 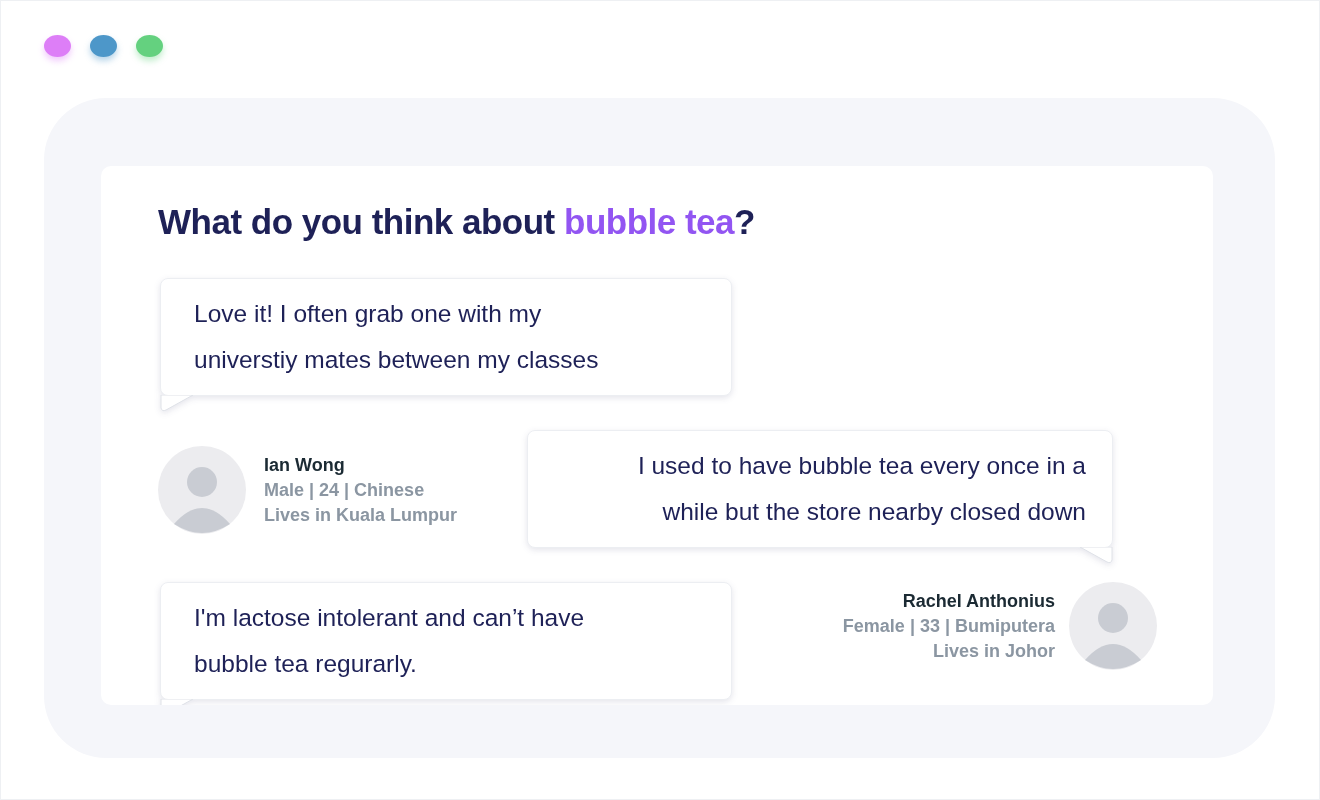 What do you see at coordinates (993, 651) in the screenshot?
I see `respondent-location: Lives in Johor` at bounding box center [993, 651].